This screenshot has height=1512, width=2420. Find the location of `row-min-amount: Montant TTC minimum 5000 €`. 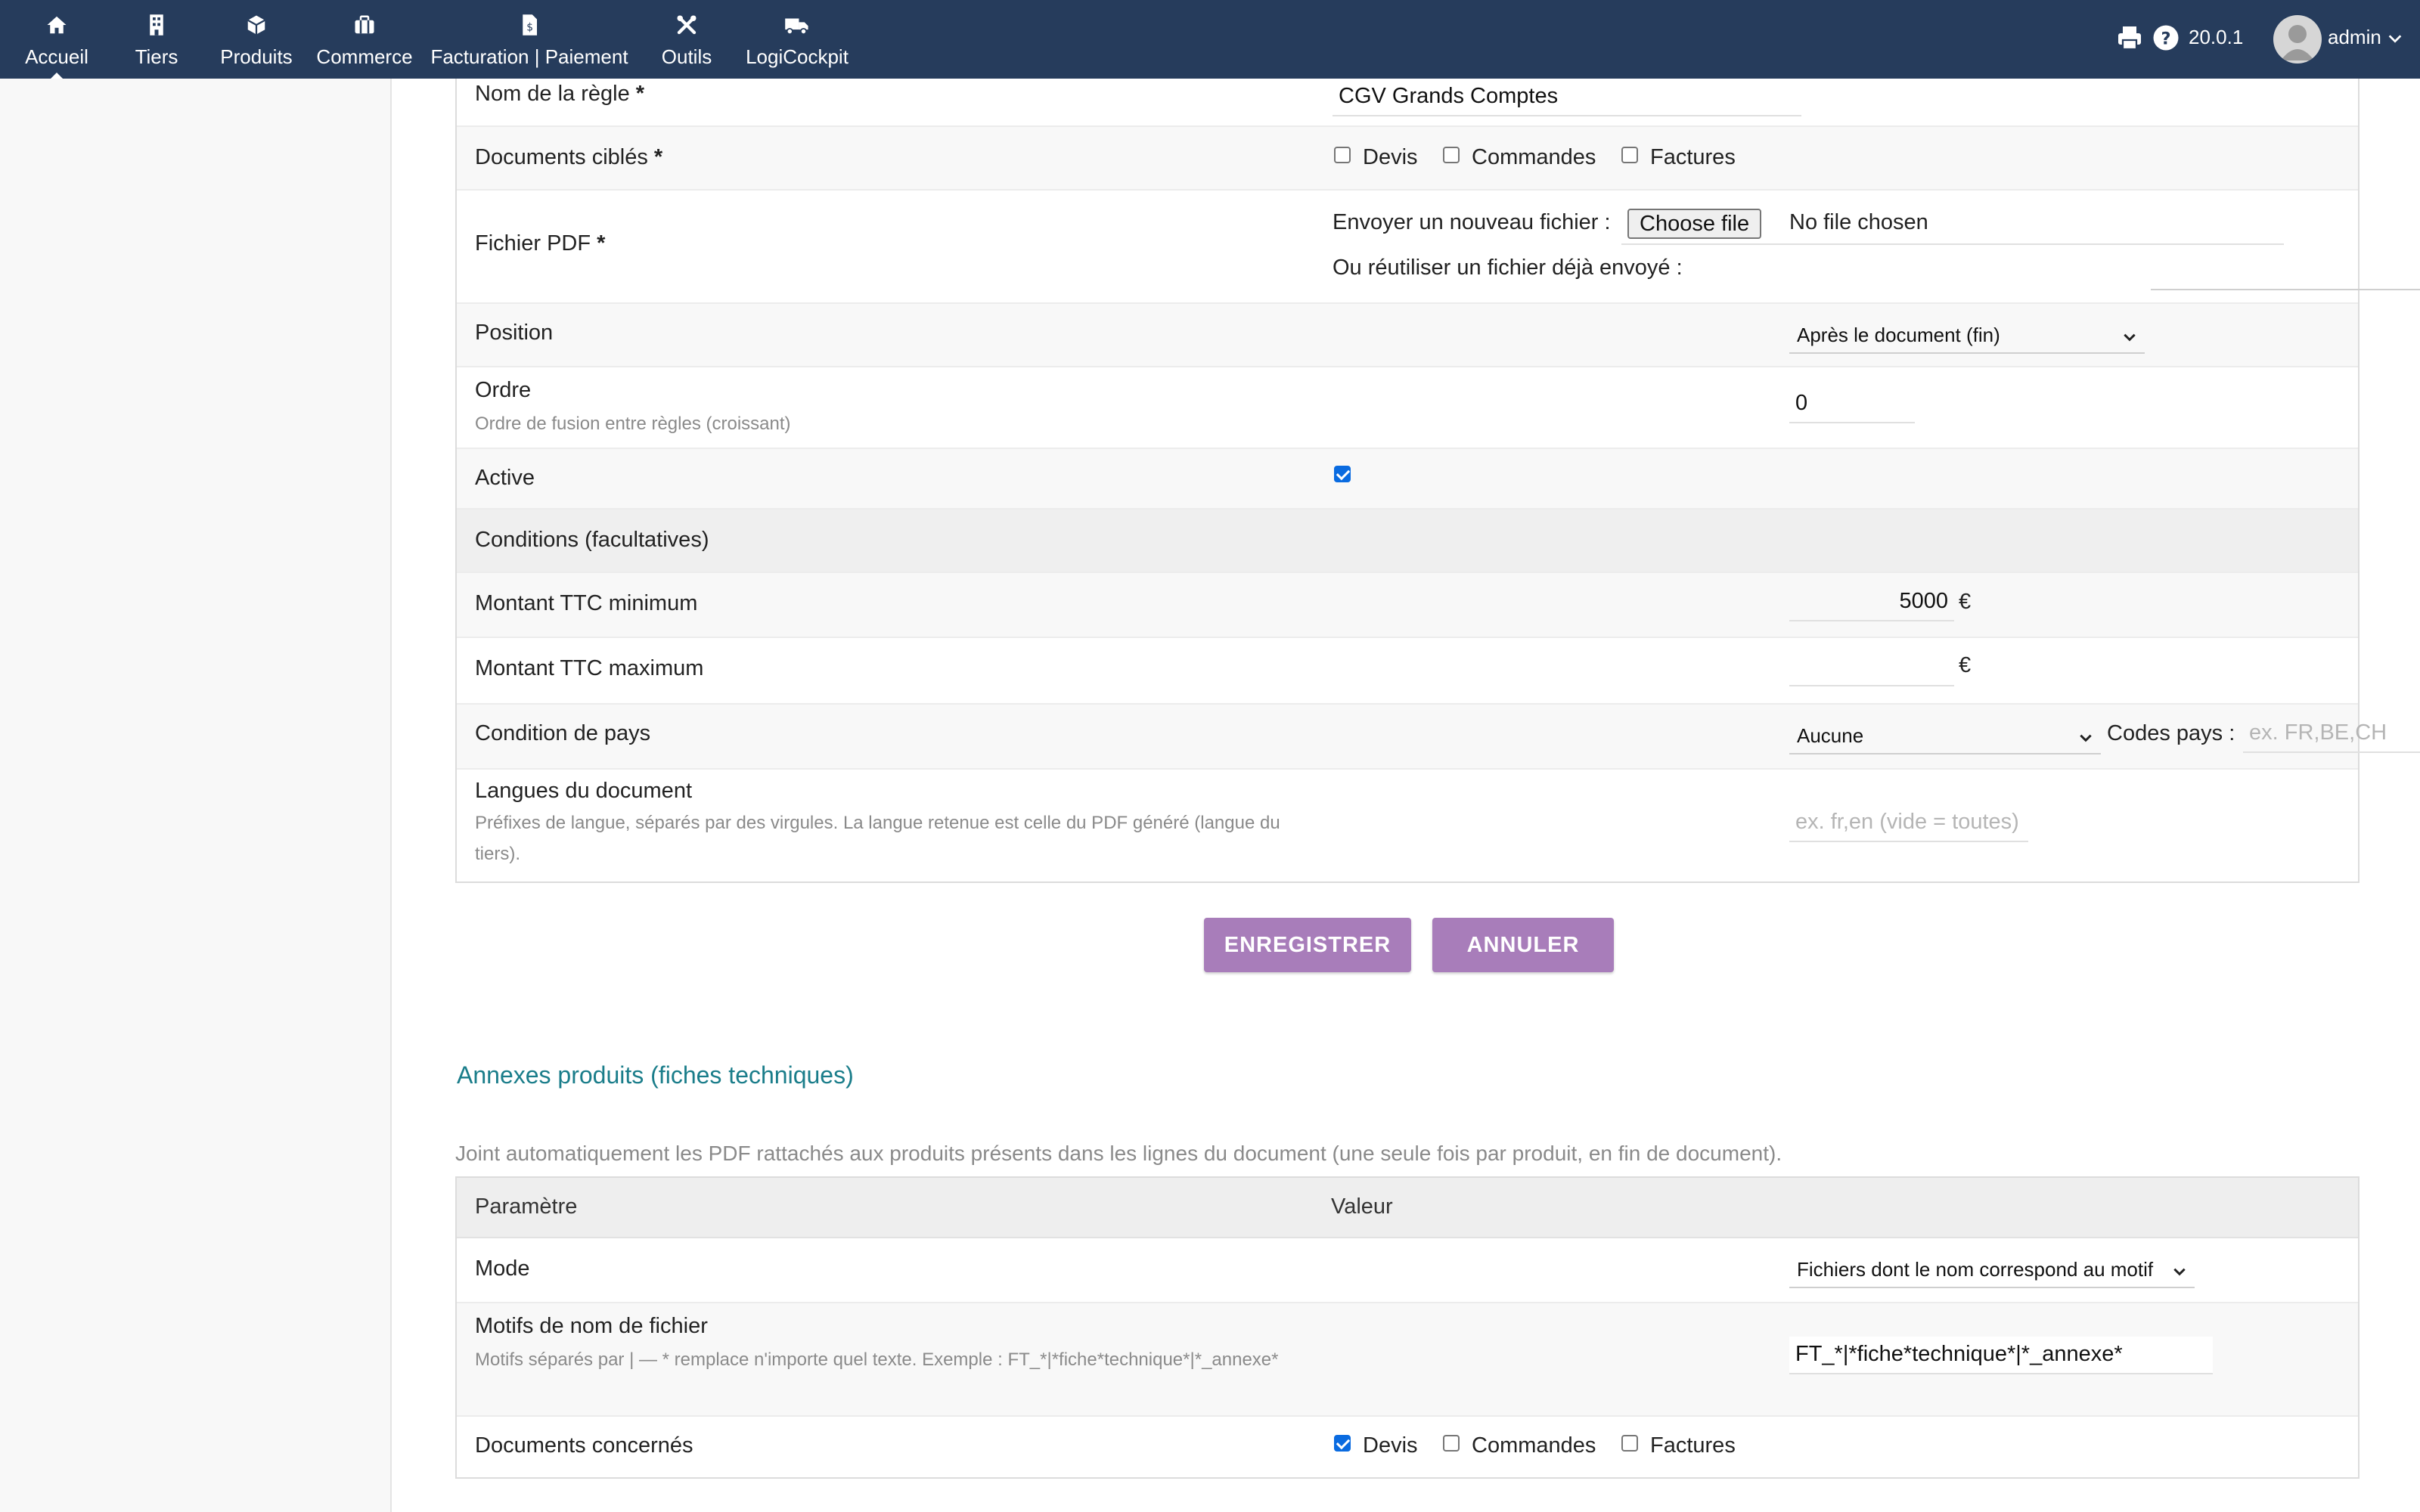

row-min-amount: Montant TTC minimum 5000 € is located at coordinates (1407, 605).